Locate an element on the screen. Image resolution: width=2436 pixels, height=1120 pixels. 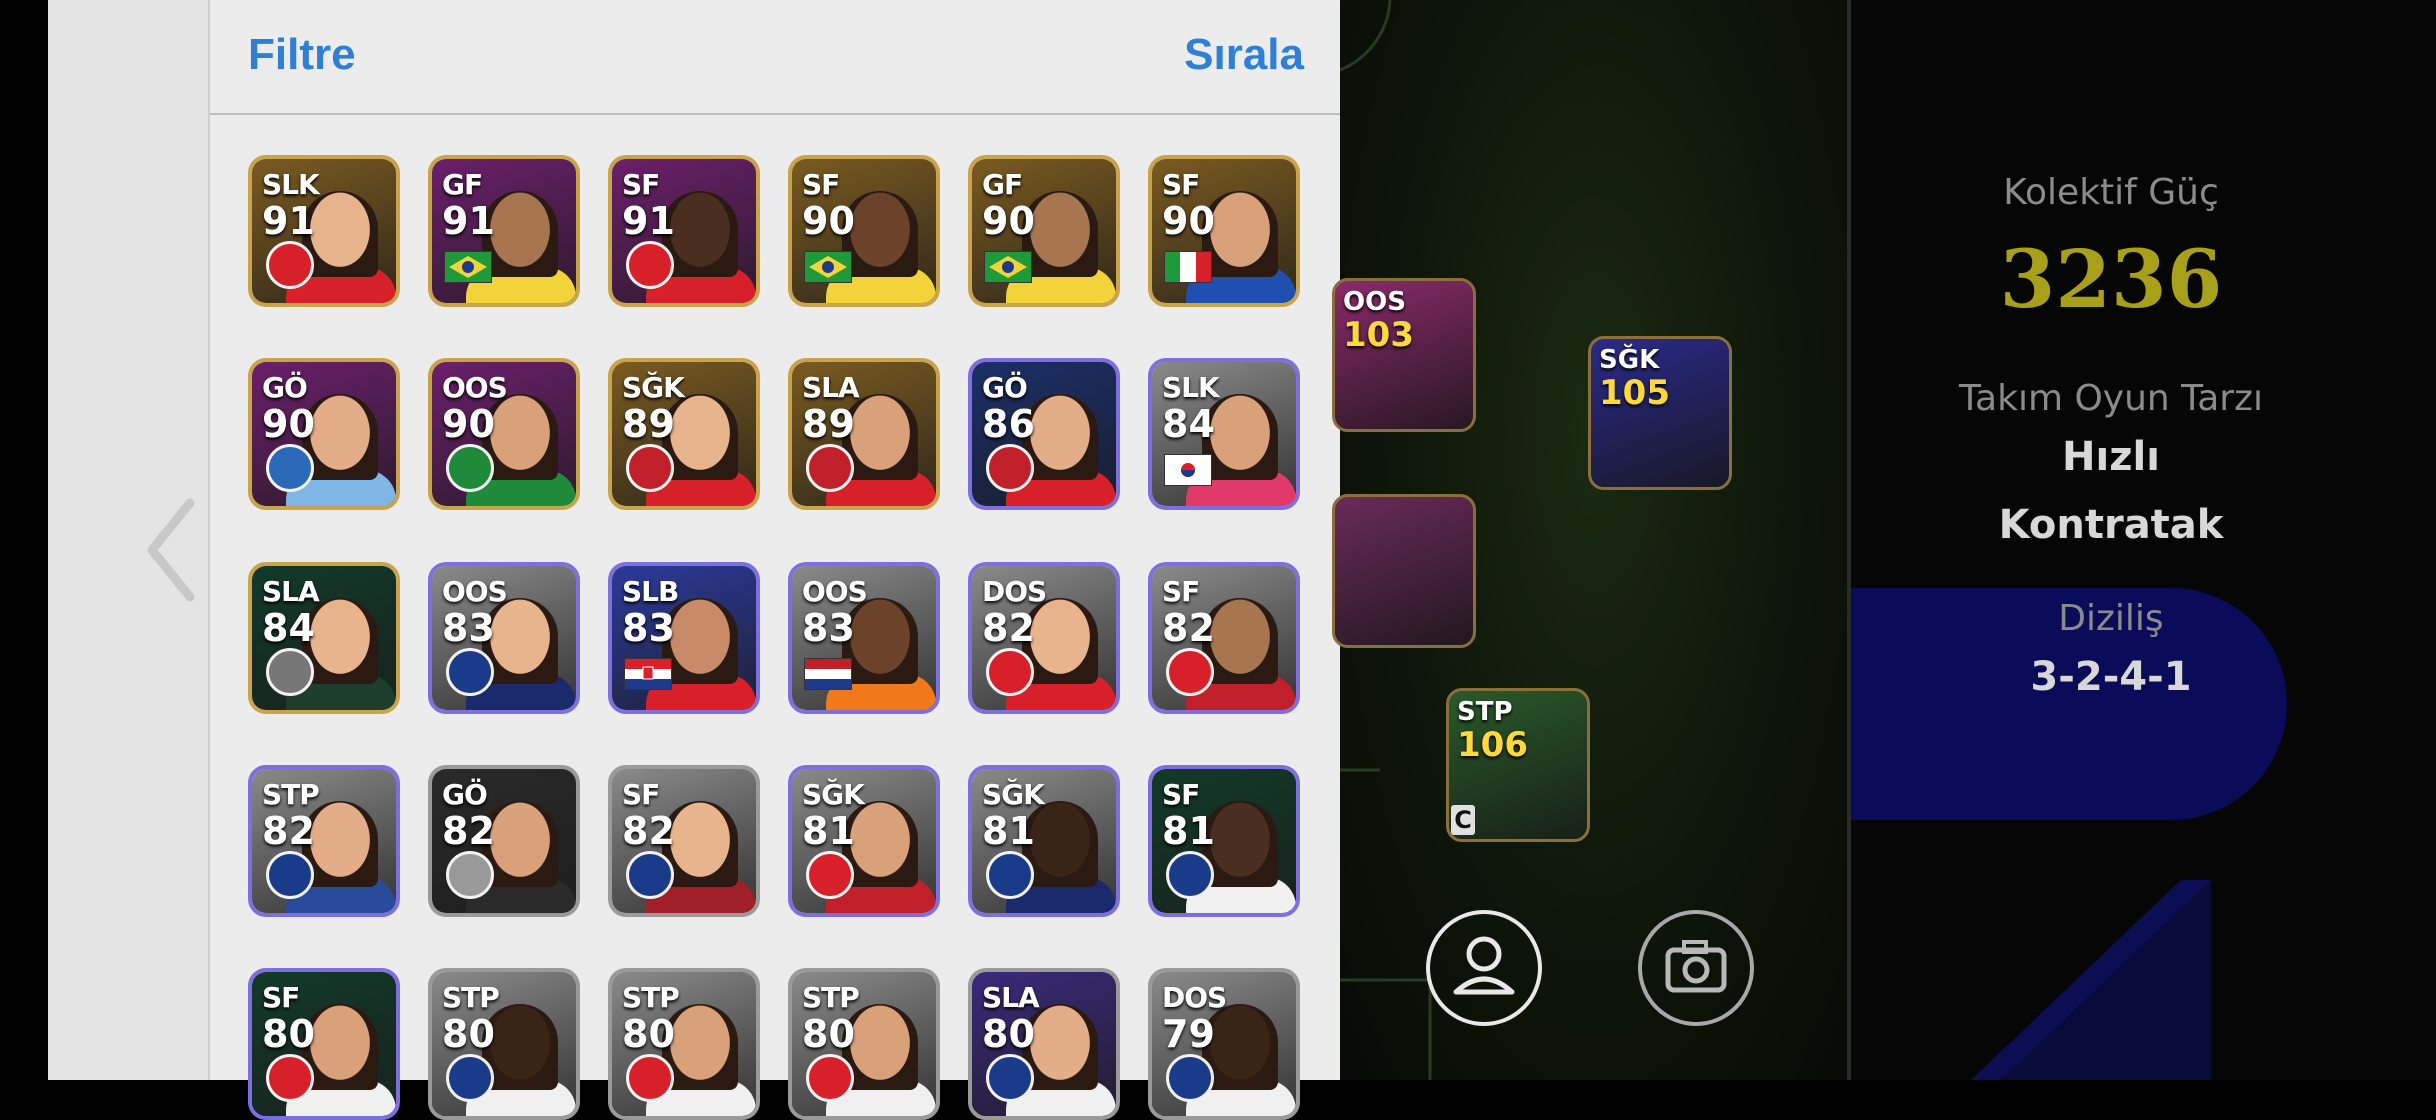
player-card: SF 80 is located at coordinates (324, 1044).